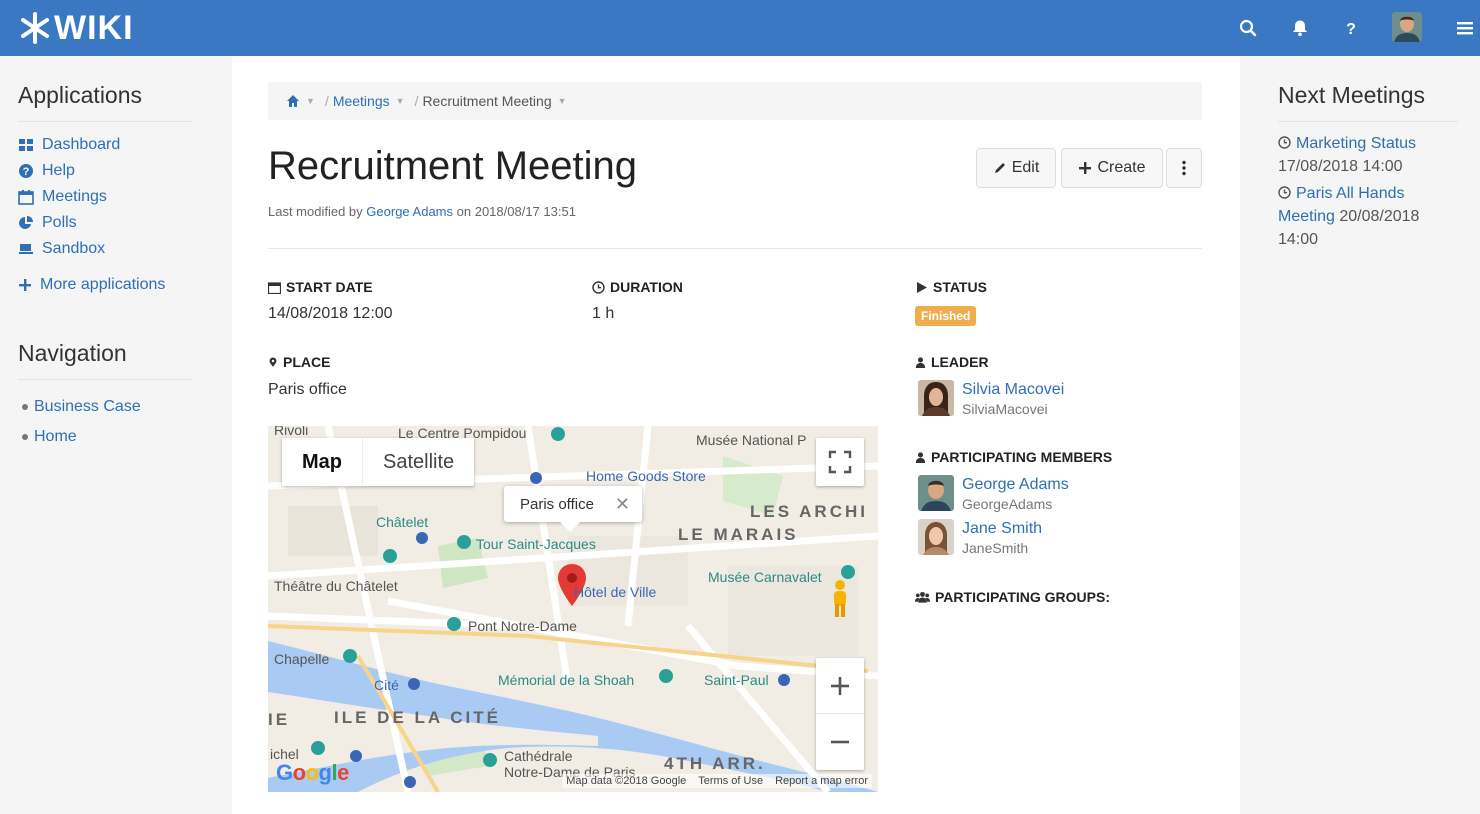  I want to click on question-icon: ?, so click(1351, 28).